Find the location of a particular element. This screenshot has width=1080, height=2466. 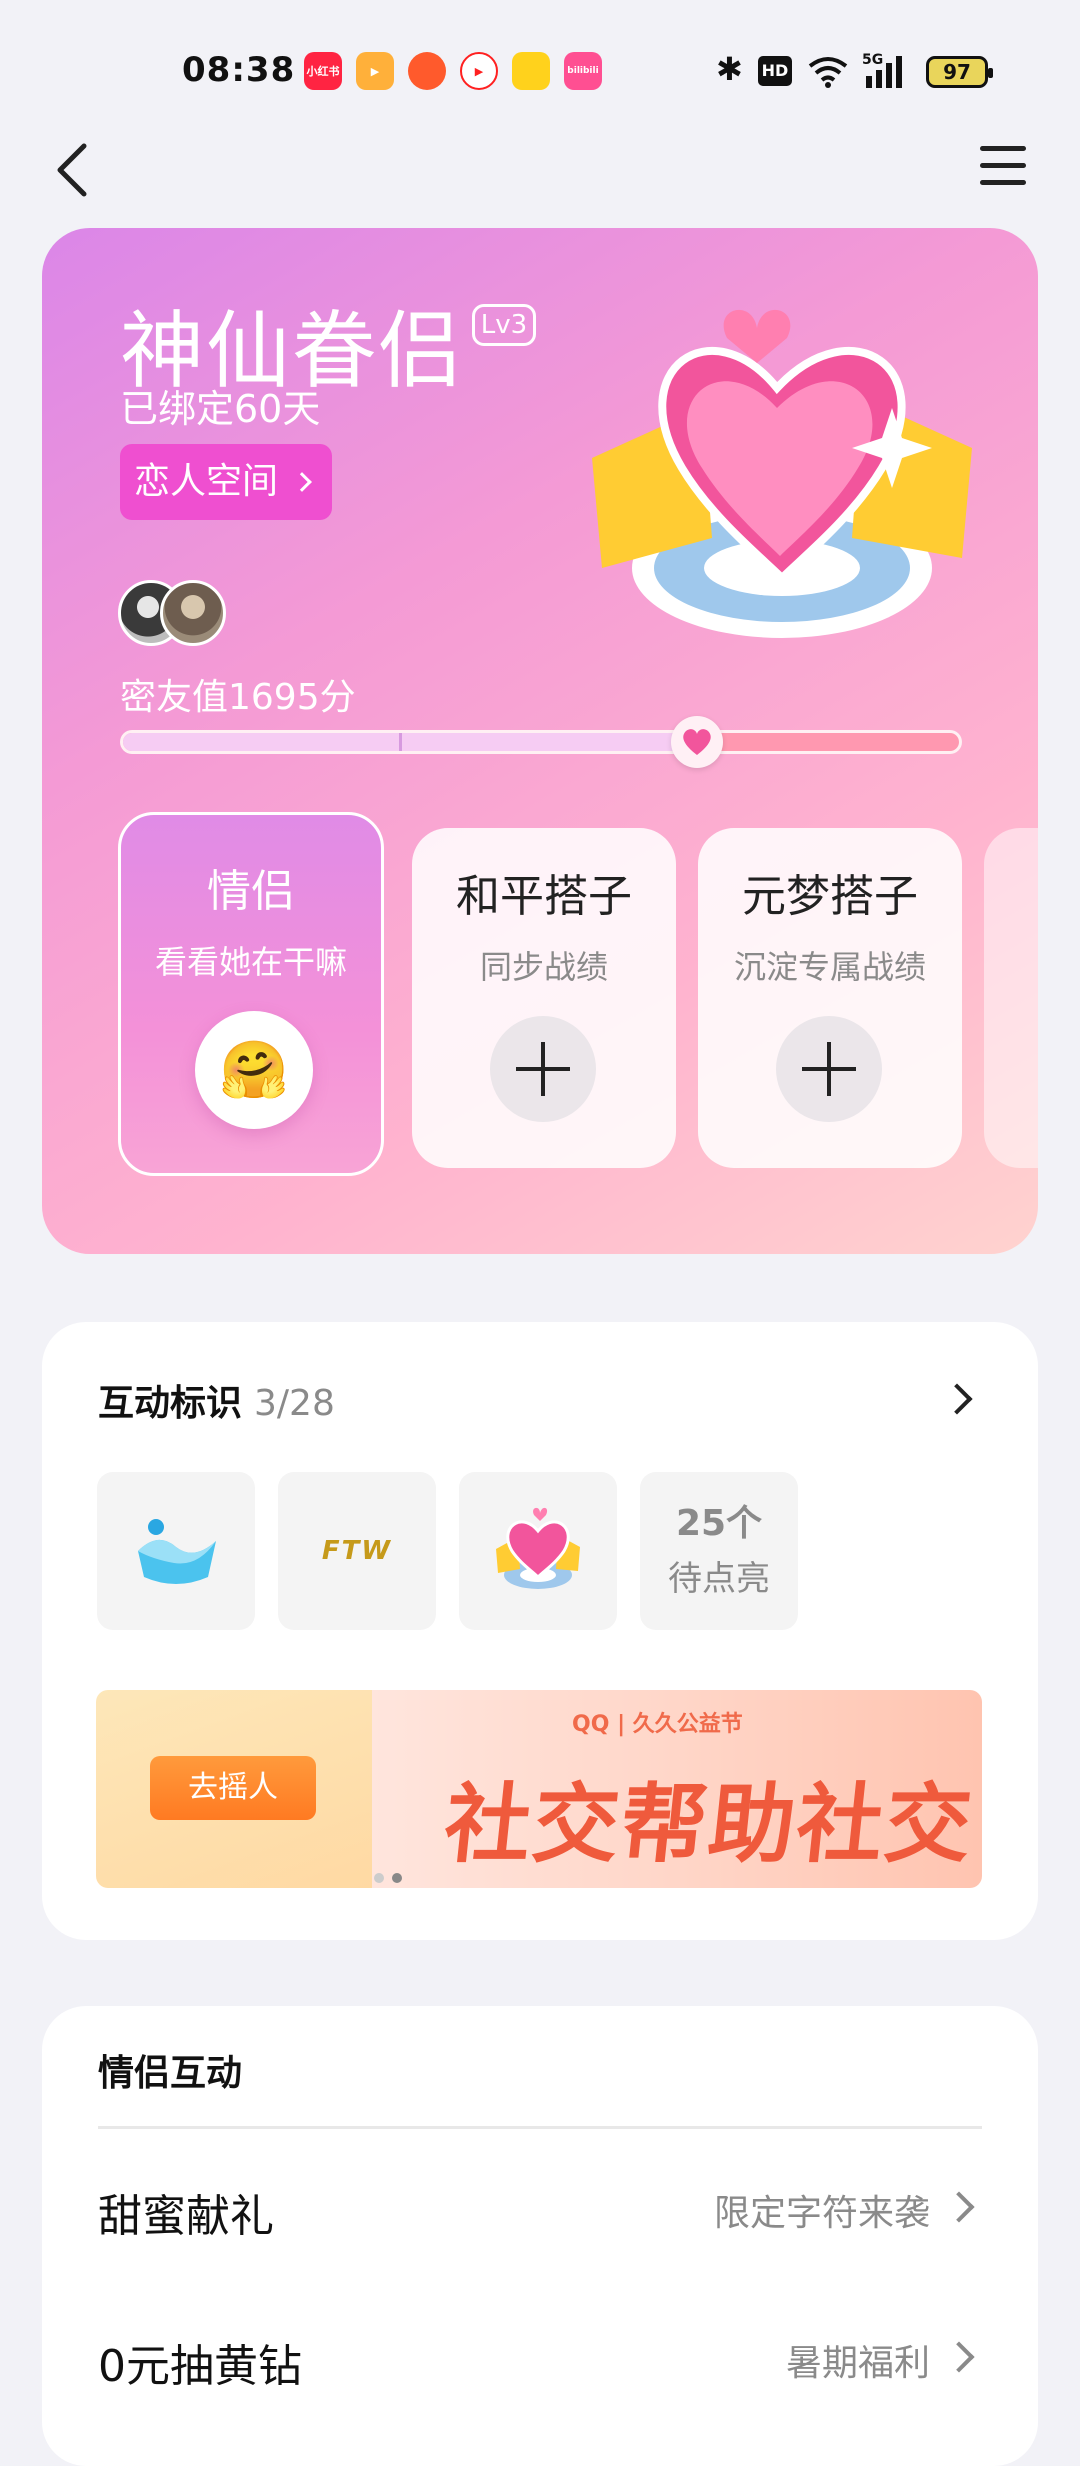

bilibili-app-icon: bilibili is located at coordinates (583, 71).